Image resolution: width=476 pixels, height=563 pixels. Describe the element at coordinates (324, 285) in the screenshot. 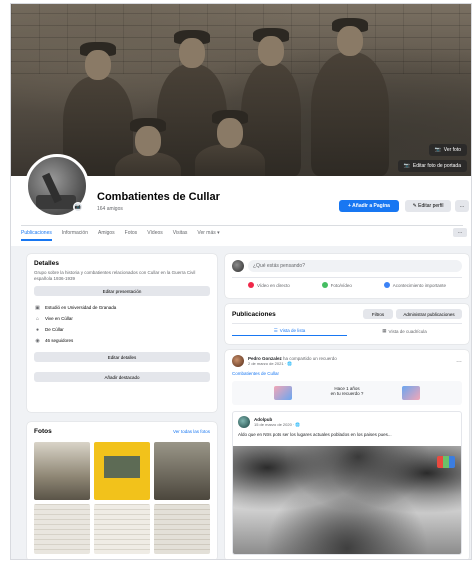

I see `photo-icon` at that location.